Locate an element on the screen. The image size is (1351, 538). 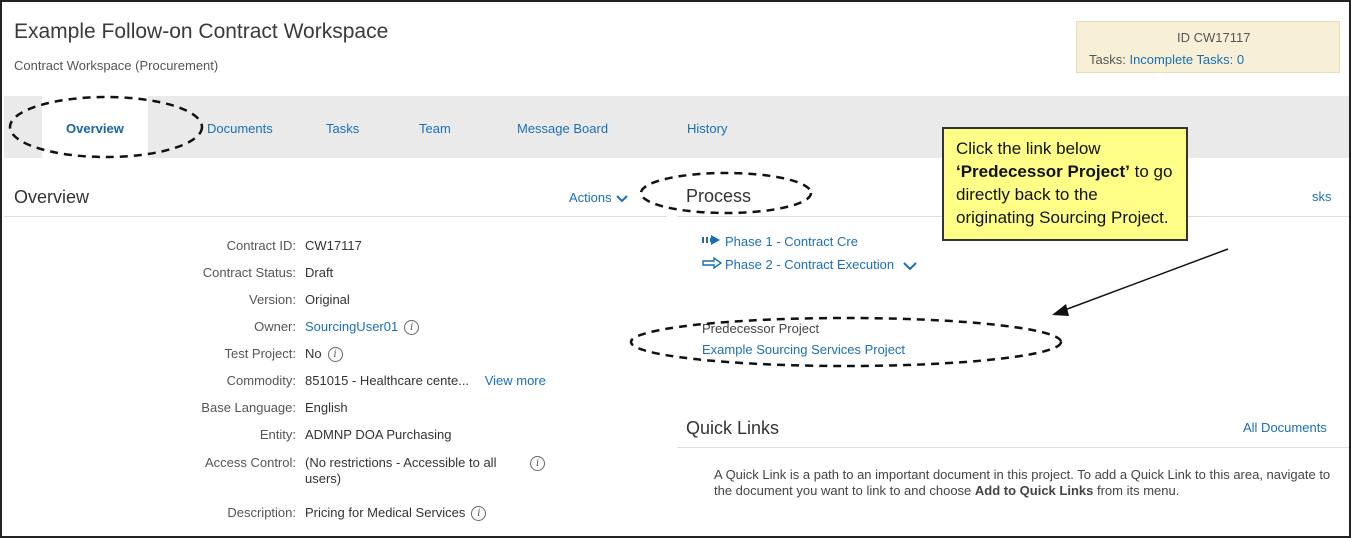
field-label: Access Control: is located at coordinates (250, 462).